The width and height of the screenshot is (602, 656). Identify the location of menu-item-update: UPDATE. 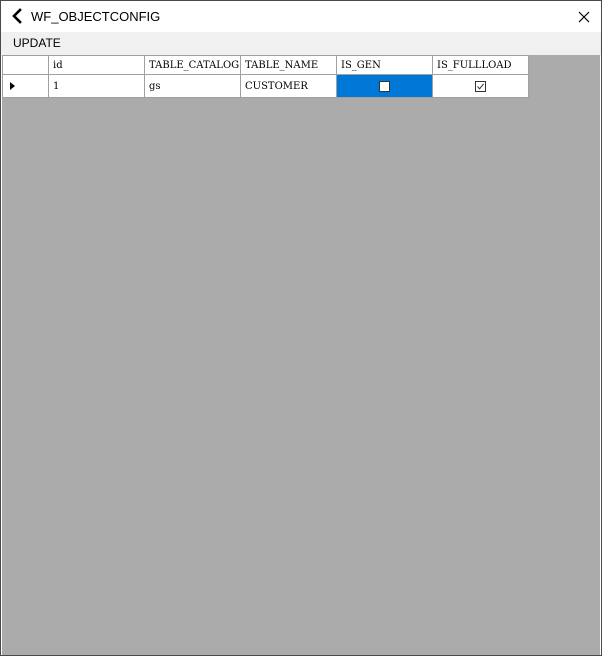
(37, 43).